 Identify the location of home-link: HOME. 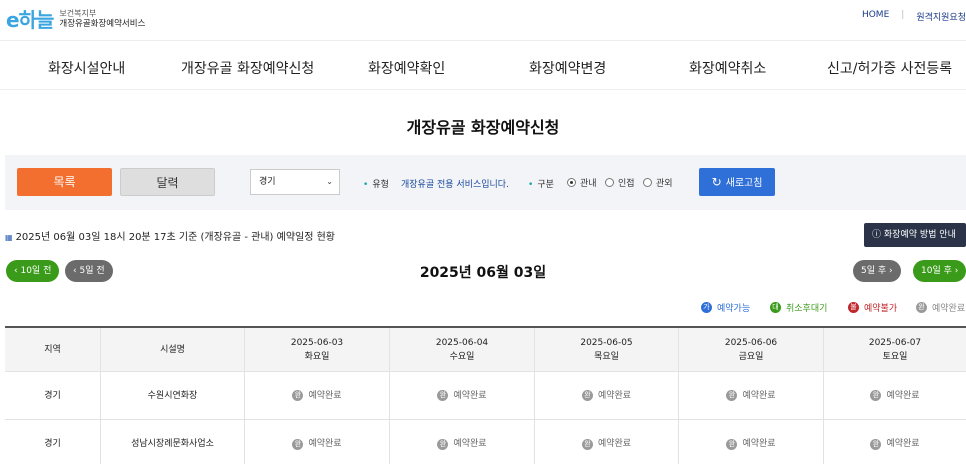
(875, 16).